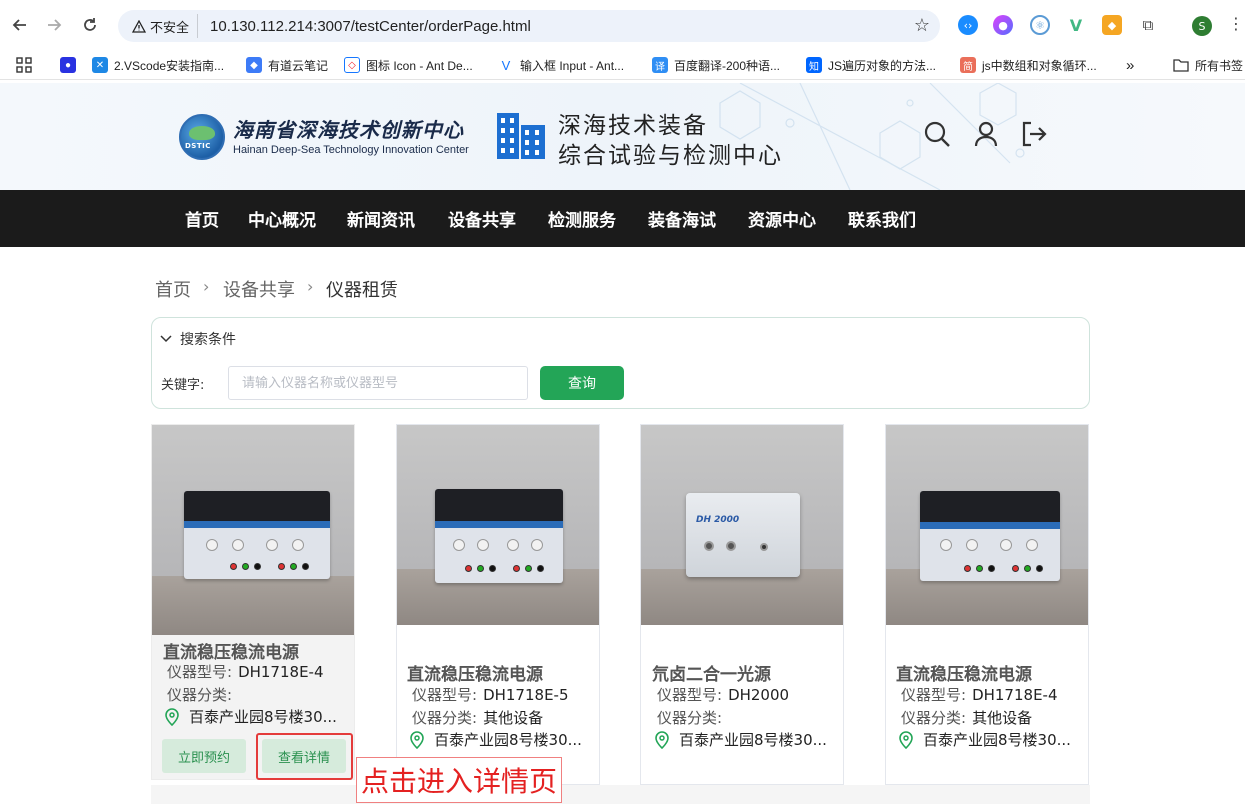 This screenshot has width=1245, height=804. I want to click on device-label: DH 2000, so click(718, 520).